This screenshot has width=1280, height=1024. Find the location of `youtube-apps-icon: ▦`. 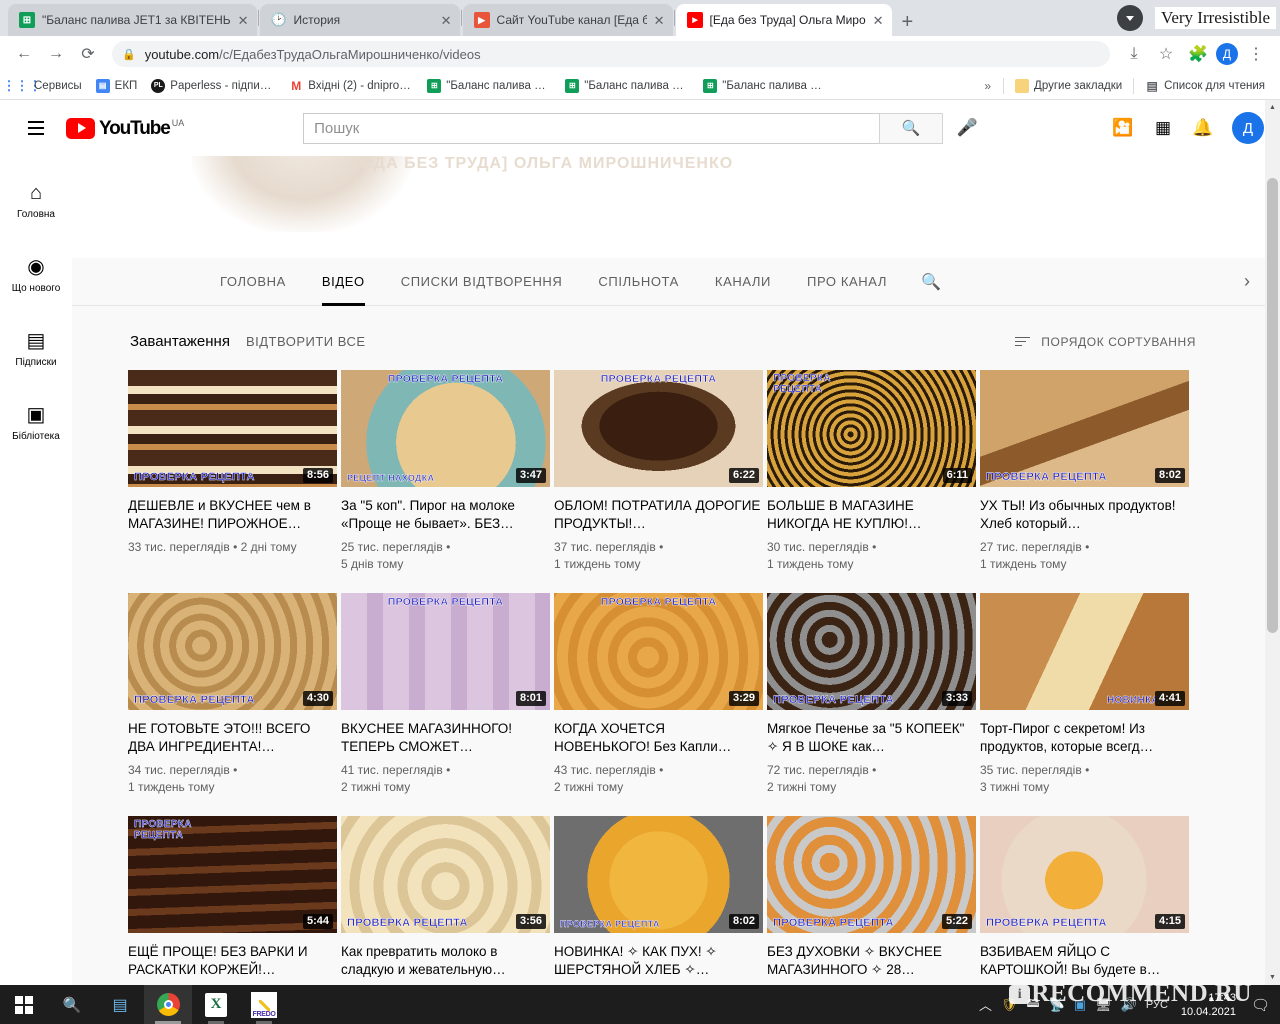

youtube-apps-icon: ▦ is located at coordinates (1163, 128).